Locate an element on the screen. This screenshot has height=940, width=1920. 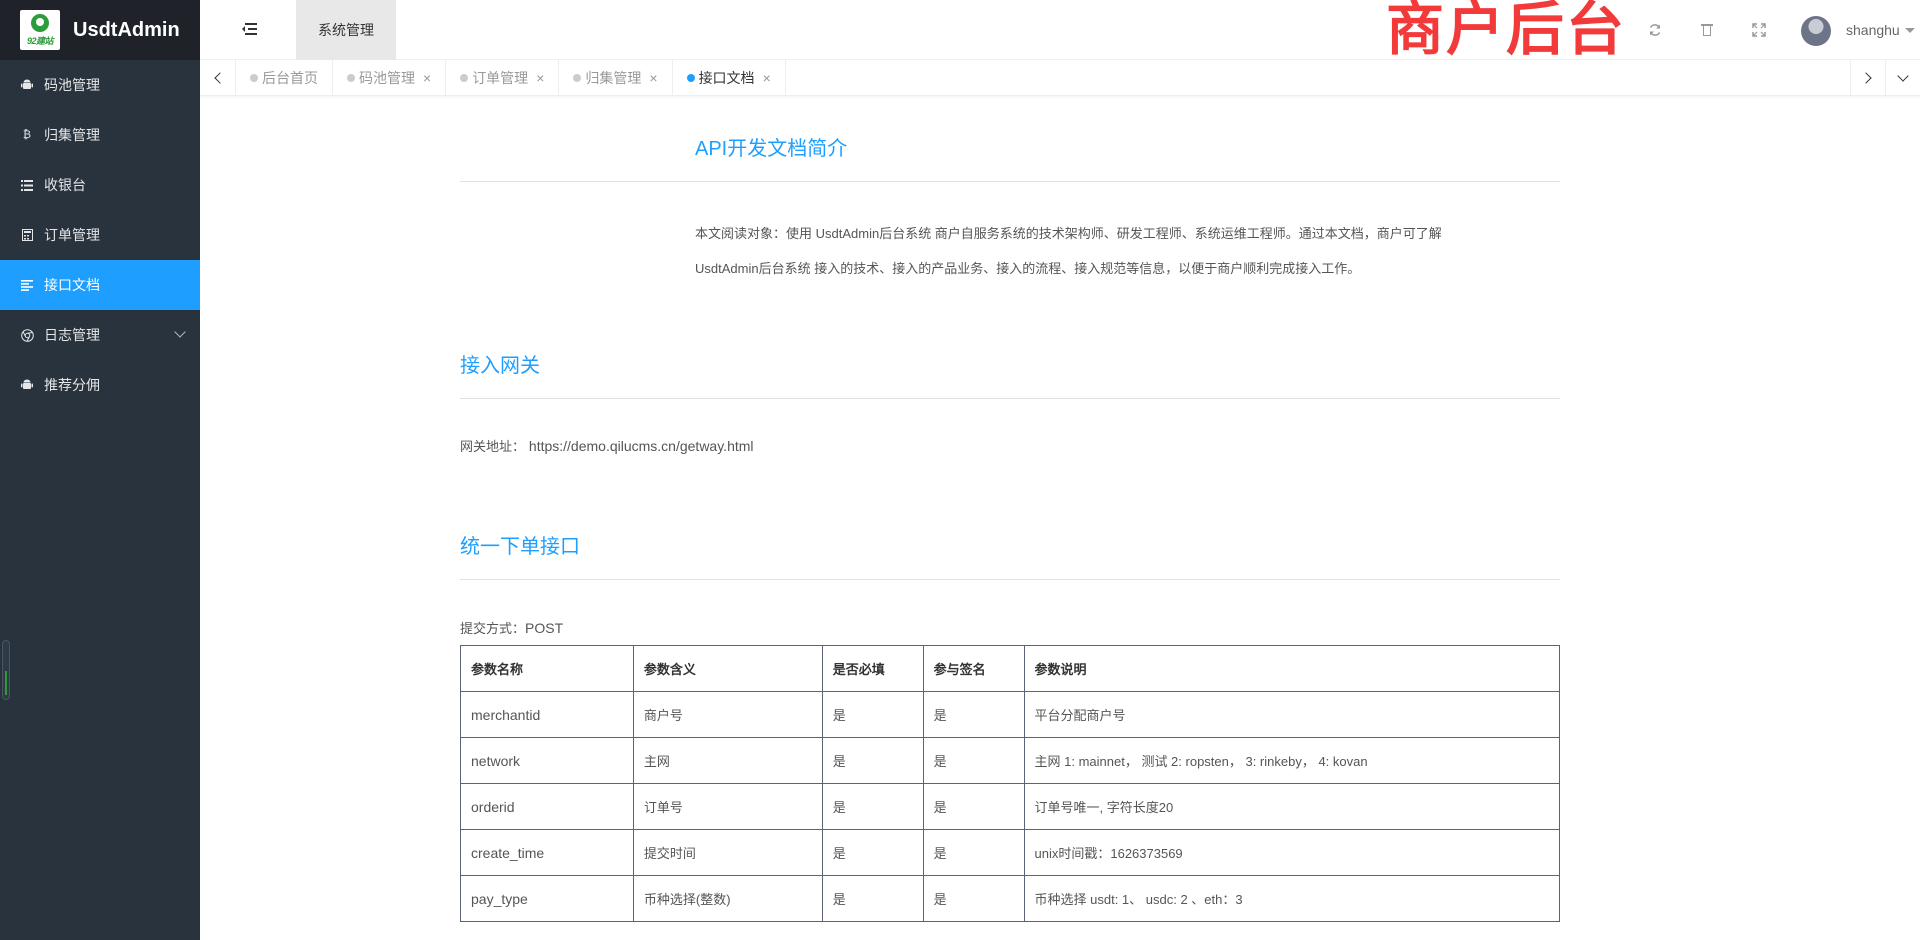
tab-label: 订单管理 is located at coordinates (500, 78).